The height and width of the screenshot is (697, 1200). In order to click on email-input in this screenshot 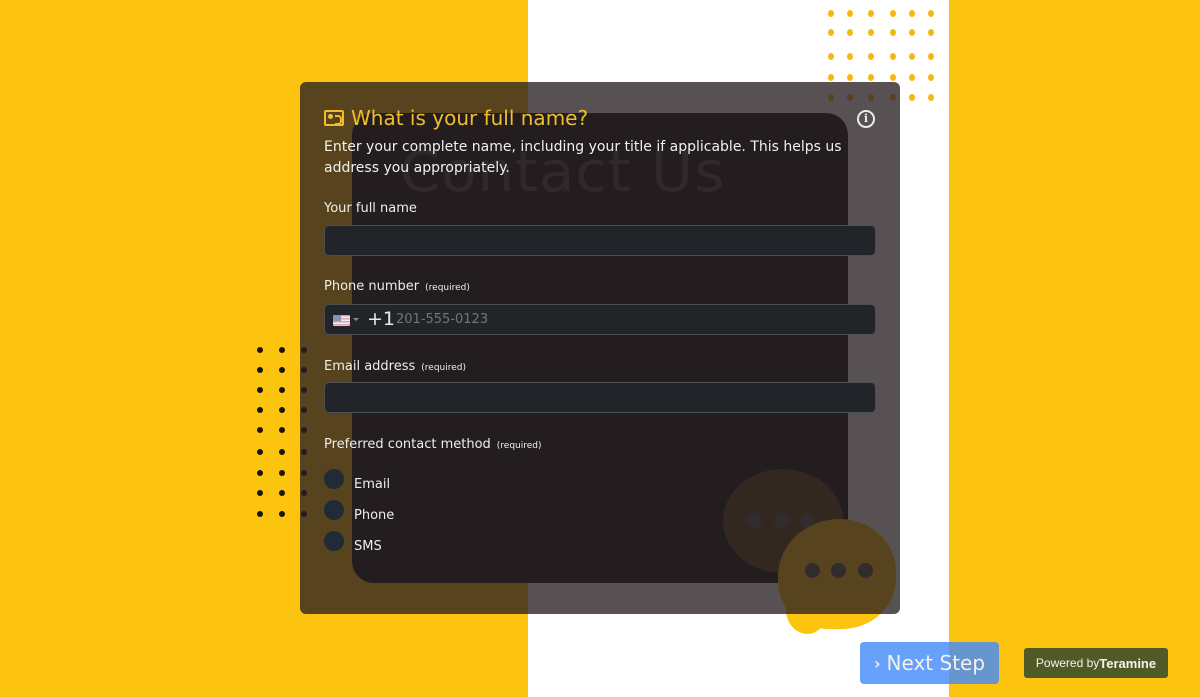, I will do `click(600, 397)`.